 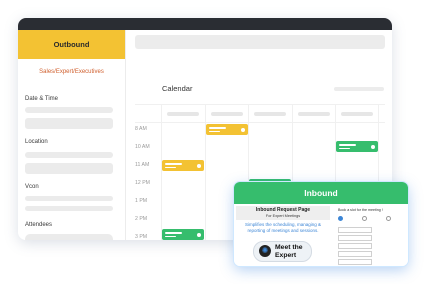 What do you see at coordinates (360, 210) in the screenshot?
I see `form-title: Book a slot for the meeting !` at bounding box center [360, 210].